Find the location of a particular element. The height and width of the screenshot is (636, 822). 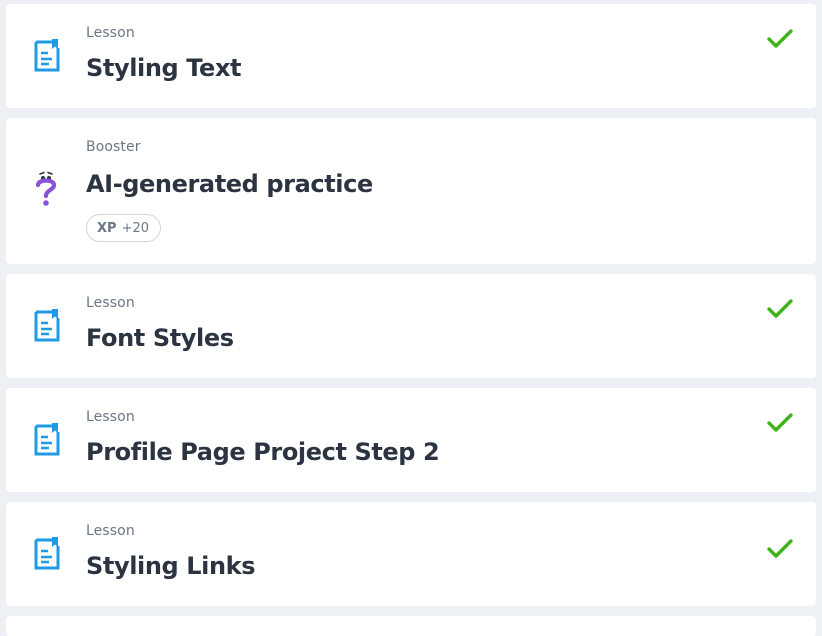

lesson-card-partial is located at coordinates (411, 626).